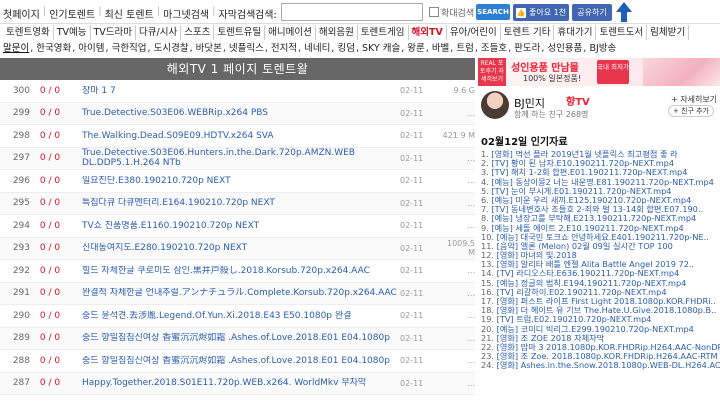 This screenshot has height=405, width=720. I want to click on category-item-active: 해외TV, so click(428, 32).